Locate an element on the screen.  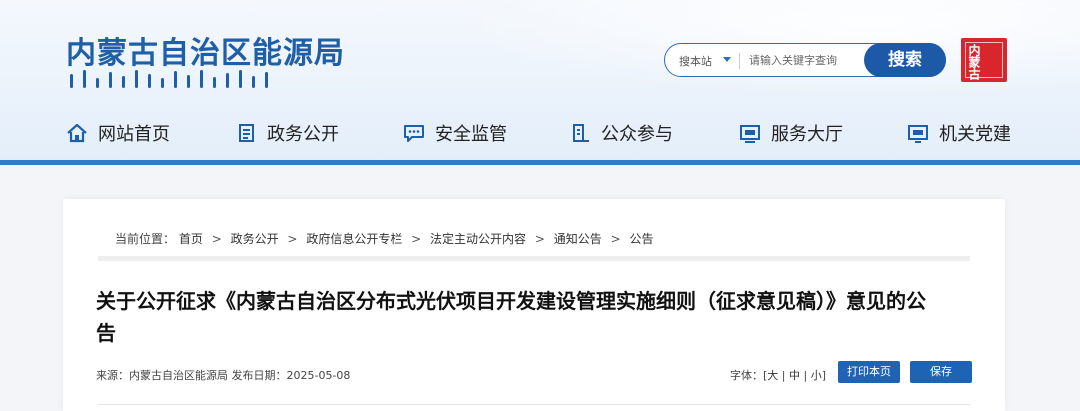
font-large-link: 大 is located at coordinates (772, 375).